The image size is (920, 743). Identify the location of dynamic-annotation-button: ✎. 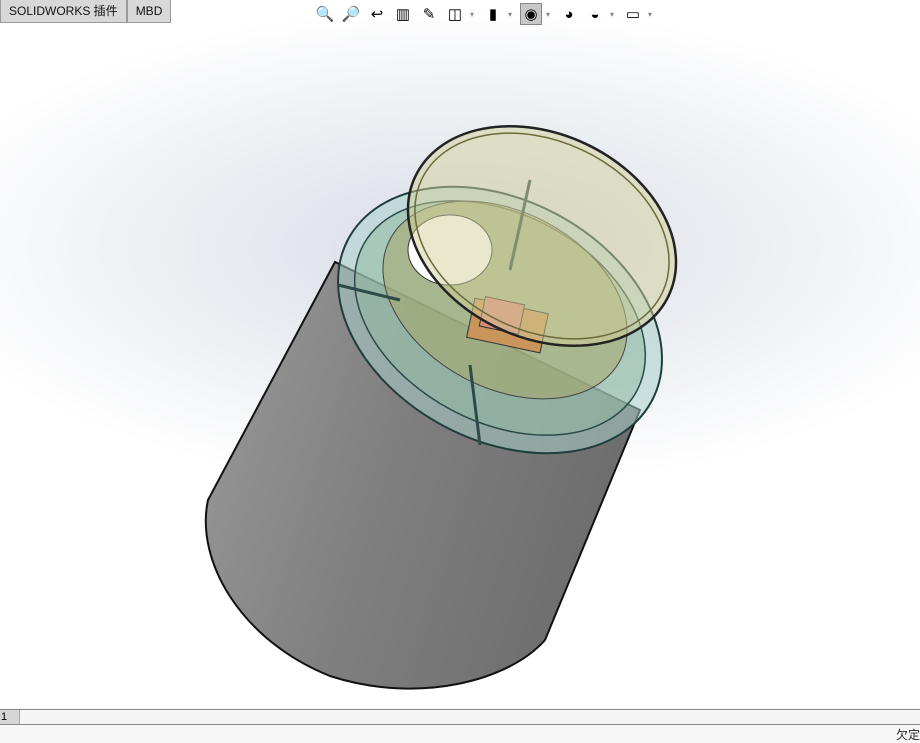
(429, 14).